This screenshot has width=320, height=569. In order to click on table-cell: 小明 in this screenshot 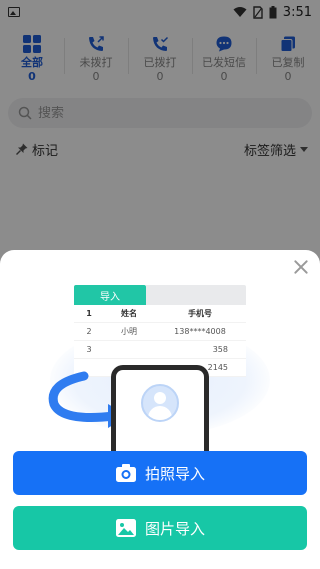, I will do `click(129, 331)`.